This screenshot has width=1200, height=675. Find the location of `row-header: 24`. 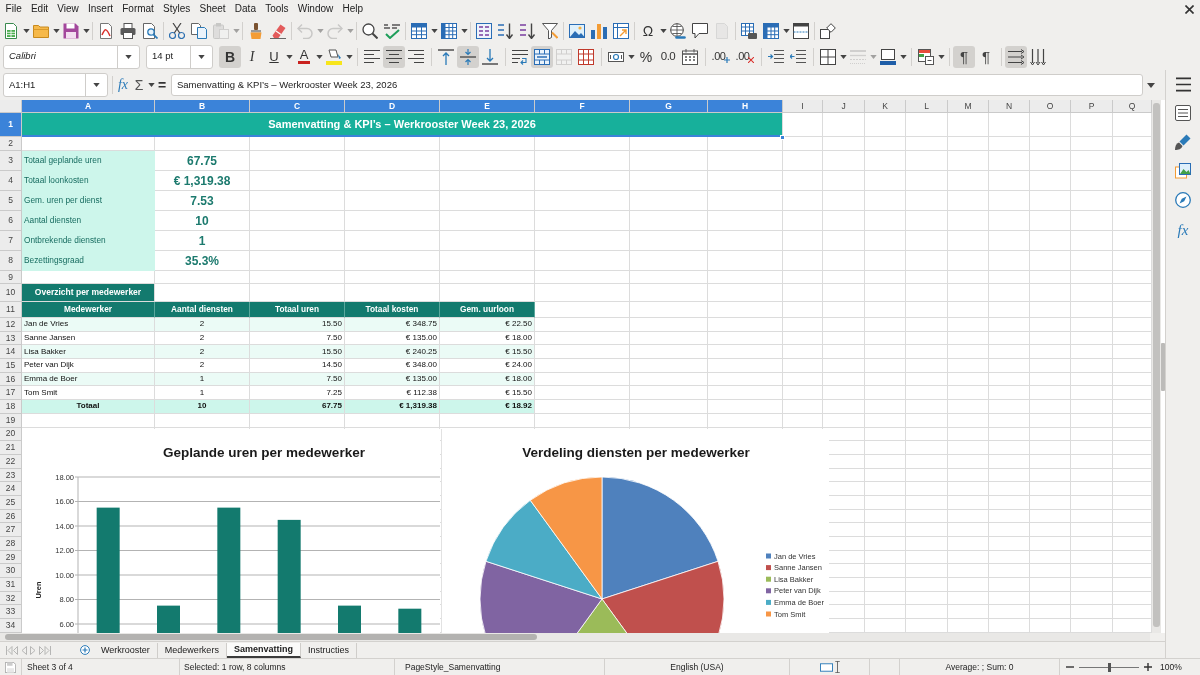

row-header: 24 is located at coordinates (11, 489).